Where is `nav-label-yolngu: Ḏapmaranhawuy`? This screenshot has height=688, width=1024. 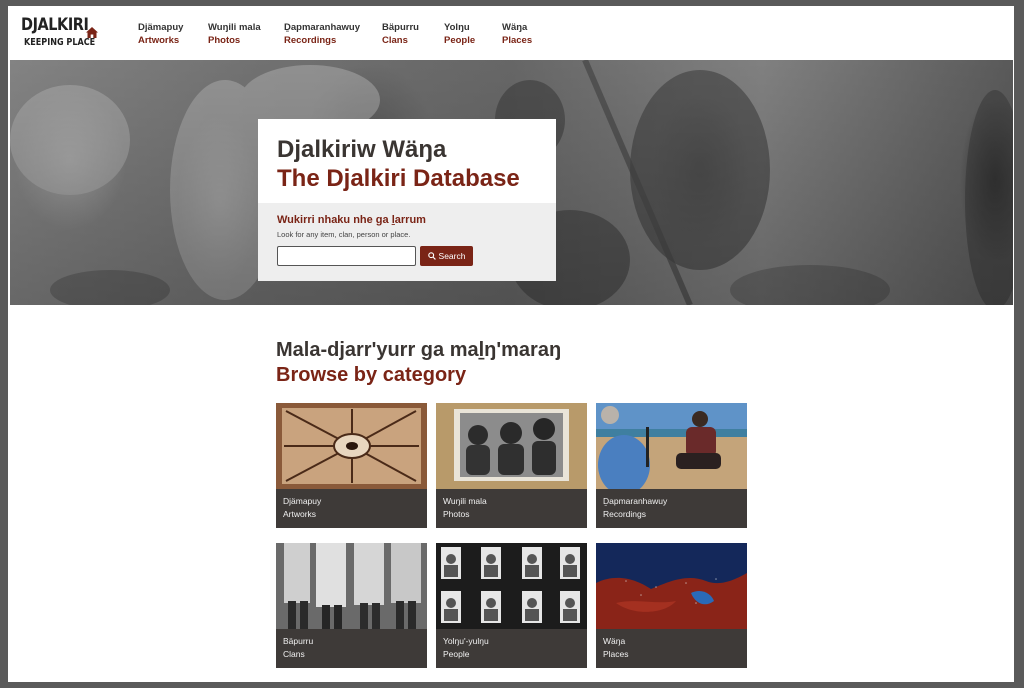 nav-label-yolngu: Ḏapmaranhawuy is located at coordinates (322, 27).